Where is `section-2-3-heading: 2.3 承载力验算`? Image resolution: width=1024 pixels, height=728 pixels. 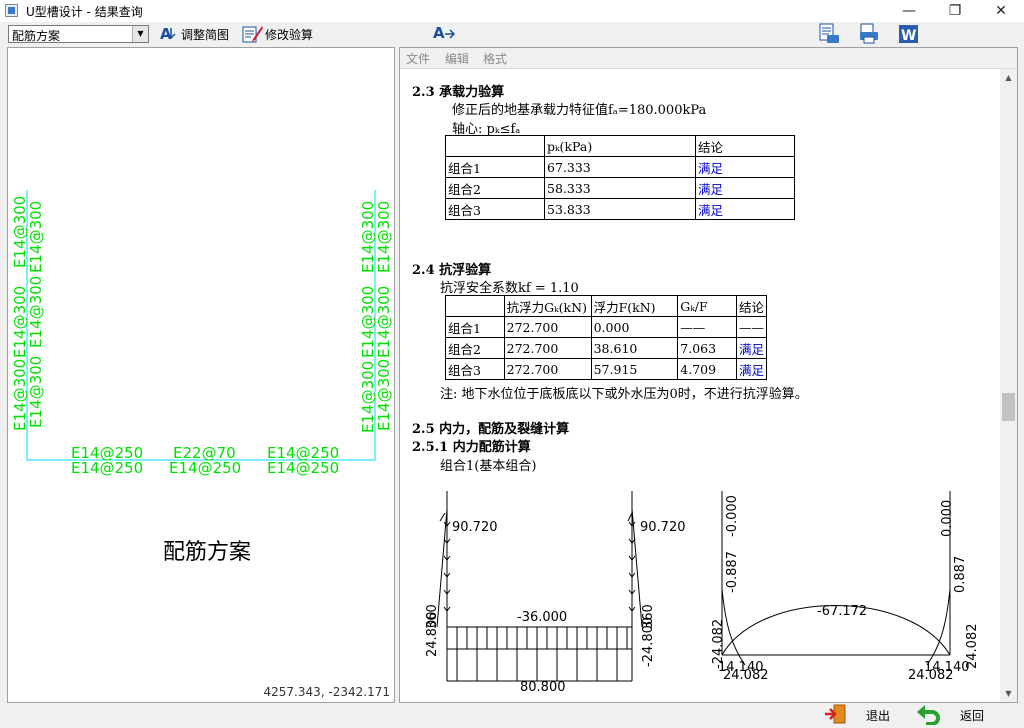
section-2-3-heading: 2.3 承载力验算 is located at coordinates (458, 92).